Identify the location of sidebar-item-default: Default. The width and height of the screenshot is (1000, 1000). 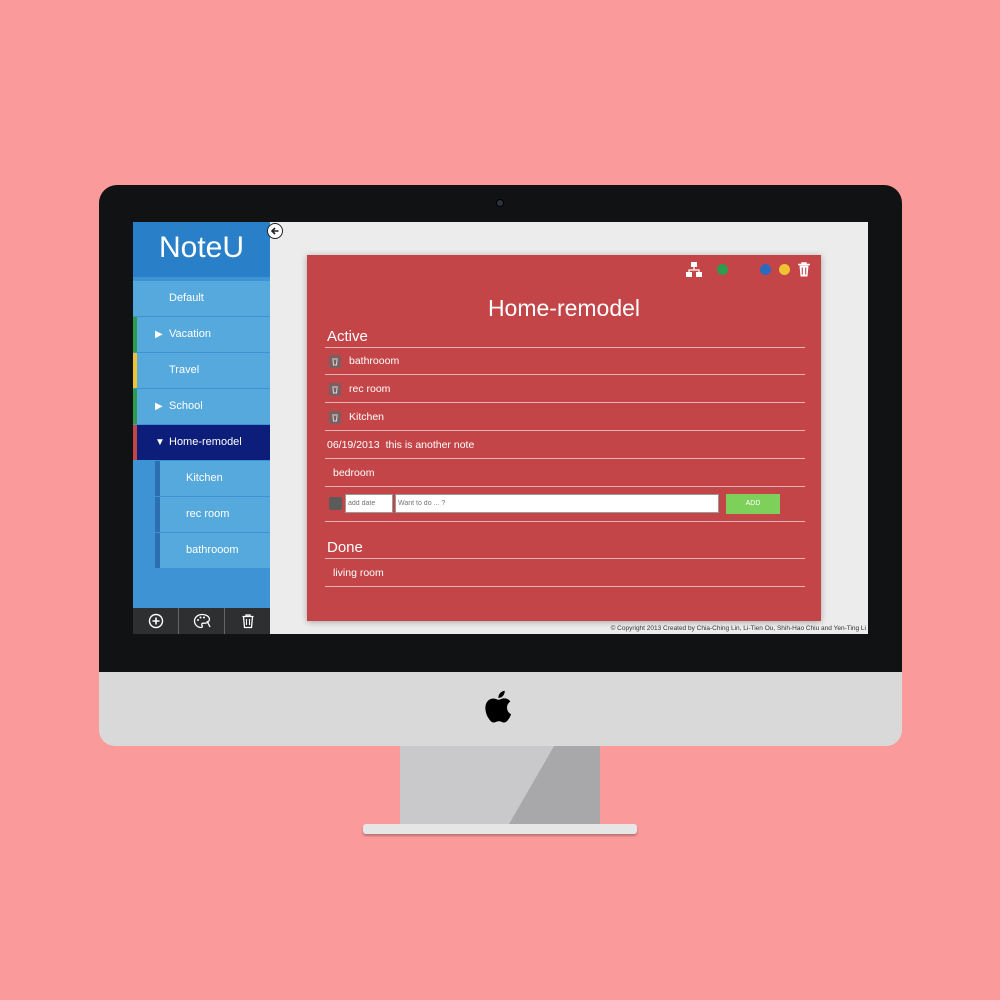
(201, 298).